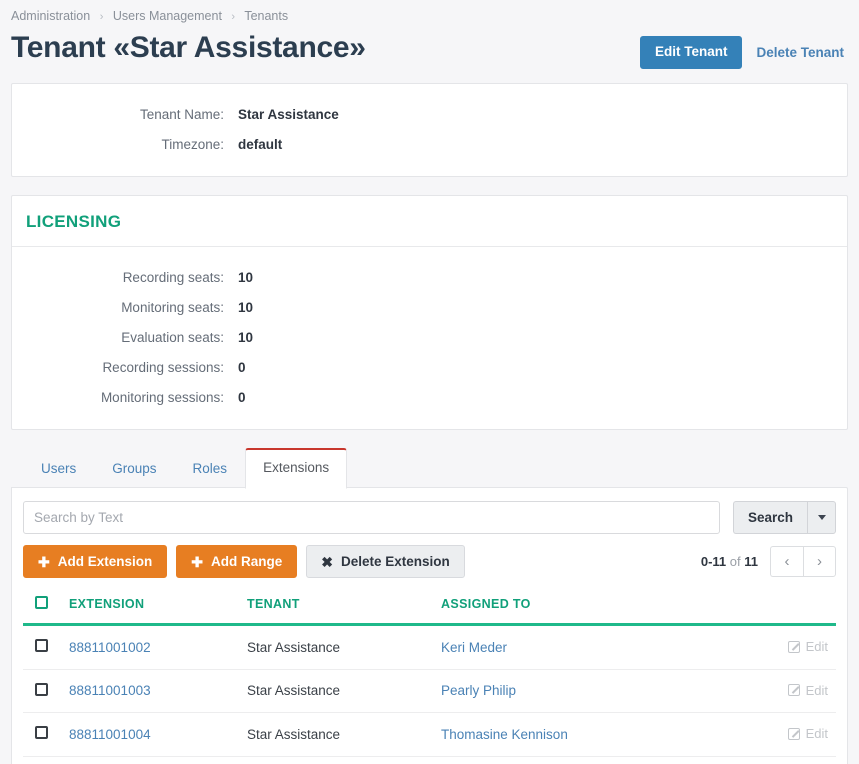  Describe the element at coordinates (172, 337) in the screenshot. I see `evaluation-seats-label: Evaluation seats:` at that location.